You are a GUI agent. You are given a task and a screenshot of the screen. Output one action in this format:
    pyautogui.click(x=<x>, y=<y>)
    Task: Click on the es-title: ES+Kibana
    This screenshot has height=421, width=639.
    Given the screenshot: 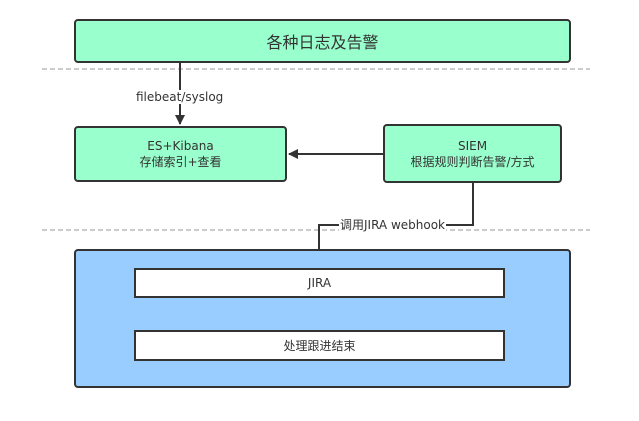 What is the action you would take?
    pyautogui.click(x=180, y=146)
    